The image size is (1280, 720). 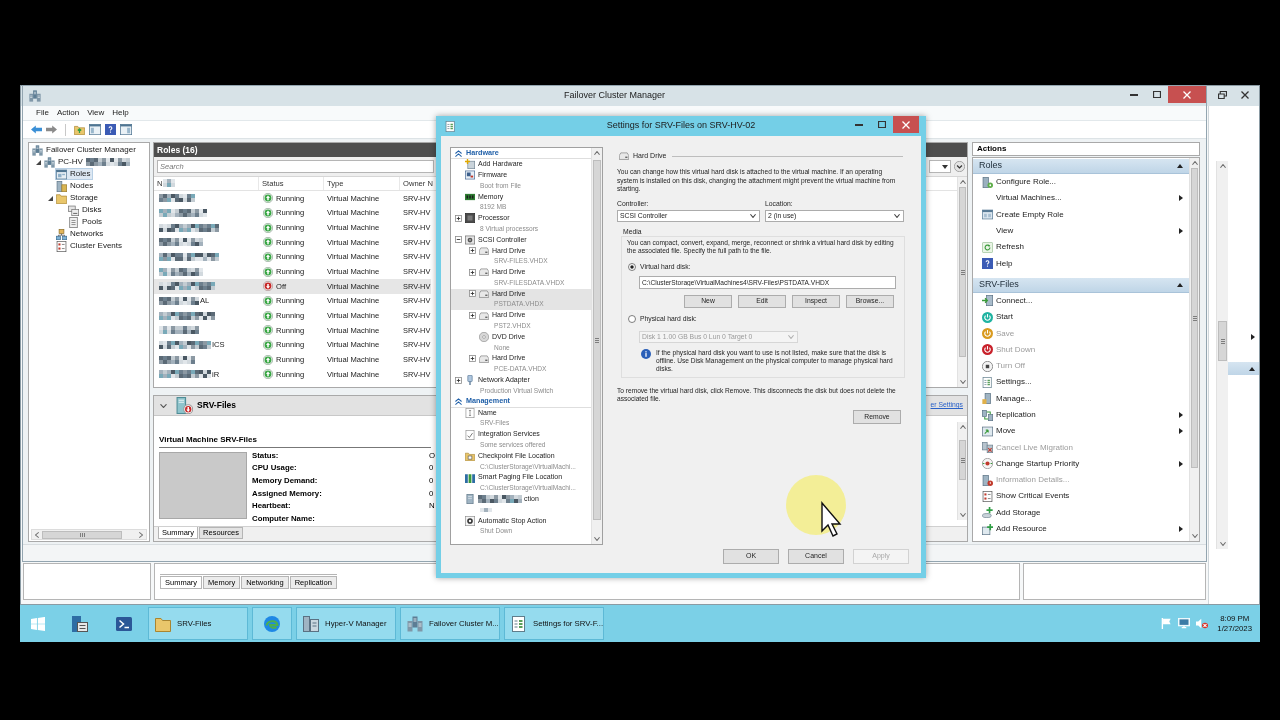 What do you see at coordinates (42, 113) in the screenshot?
I see `menu-item: File` at bounding box center [42, 113].